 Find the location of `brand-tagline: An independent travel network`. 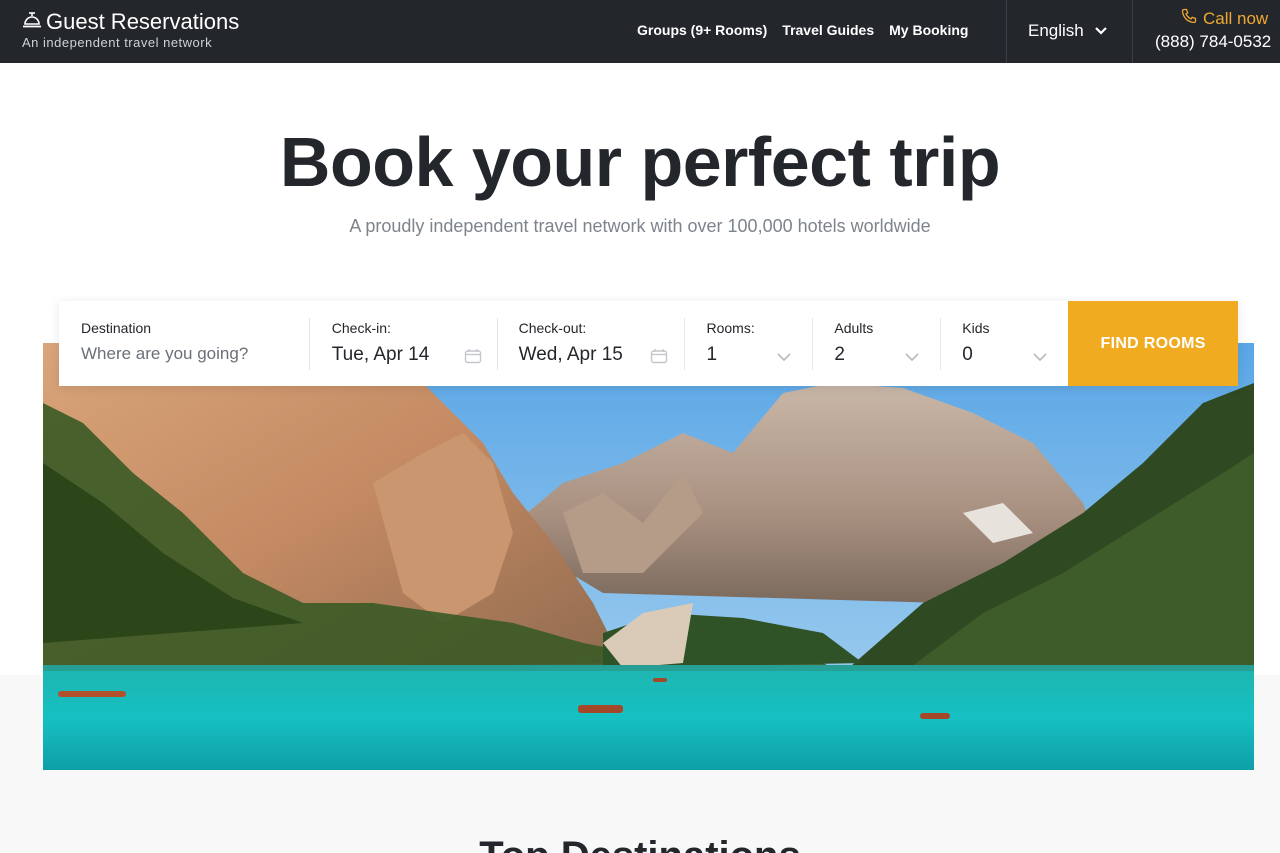

brand-tagline: An independent travel network is located at coordinates (117, 42).